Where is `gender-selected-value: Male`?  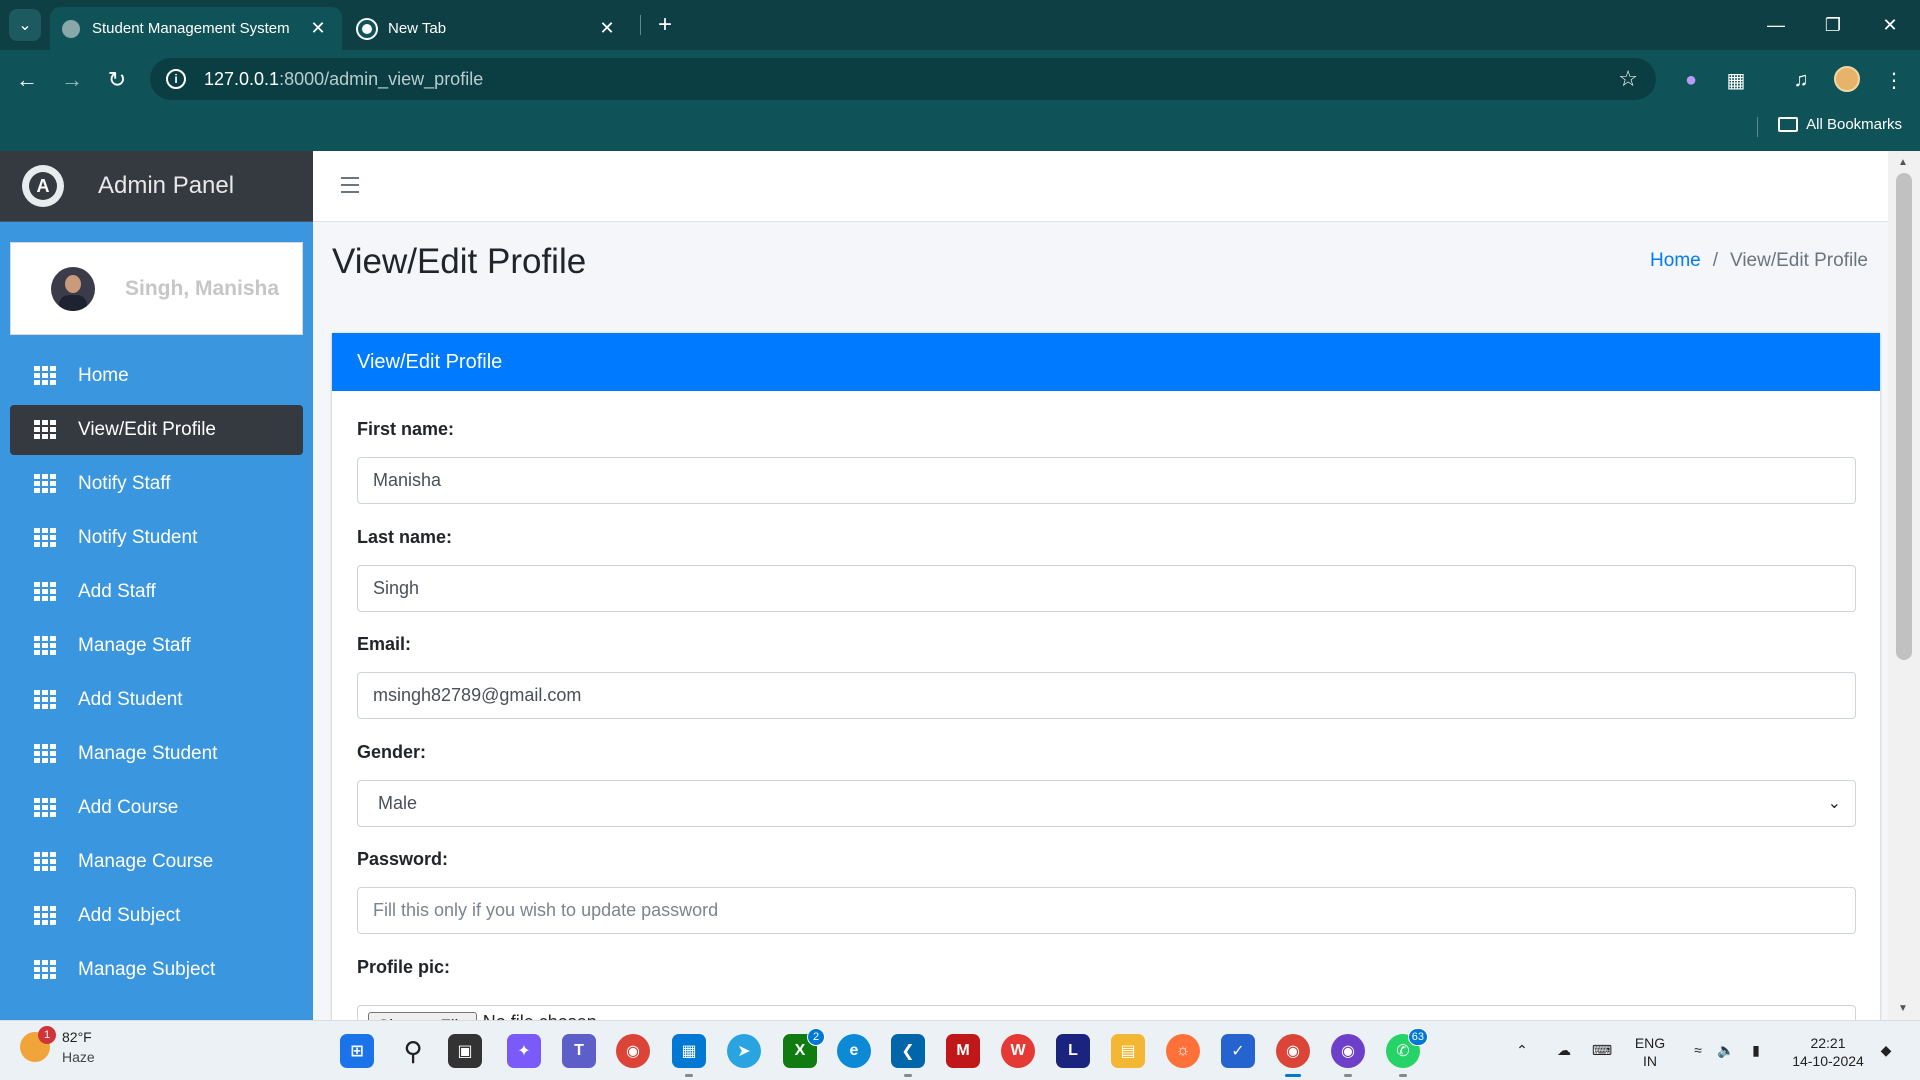
gender-selected-value: Male is located at coordinates (398, 803).